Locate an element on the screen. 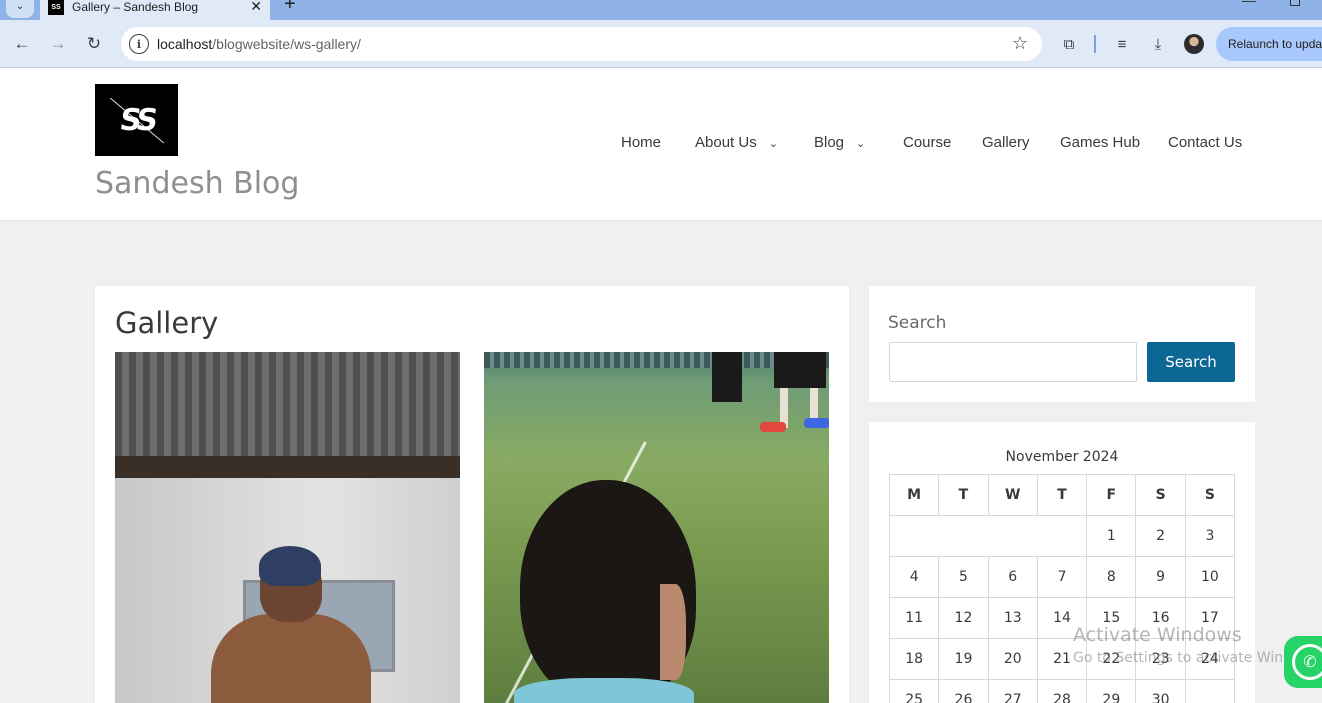  gallery-image-football is located at coordinates (656, 527).